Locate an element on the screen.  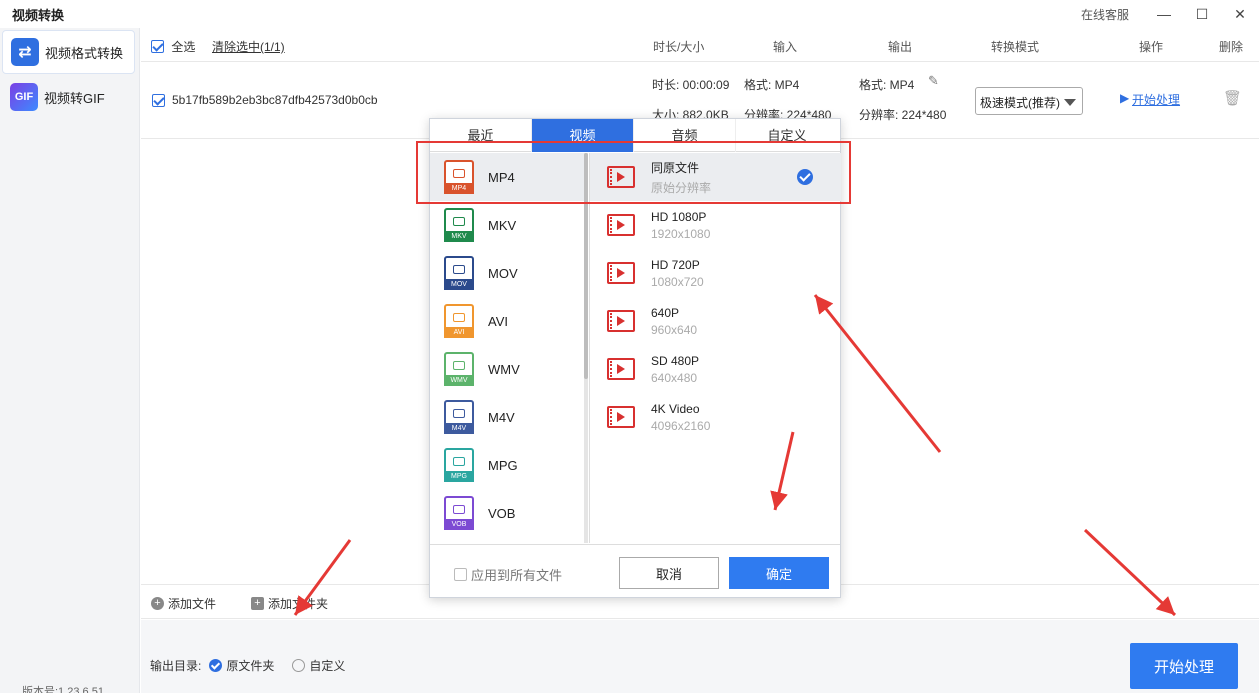
format-item-mp4: MP4 MP4 is located at coordinates (507, 177).